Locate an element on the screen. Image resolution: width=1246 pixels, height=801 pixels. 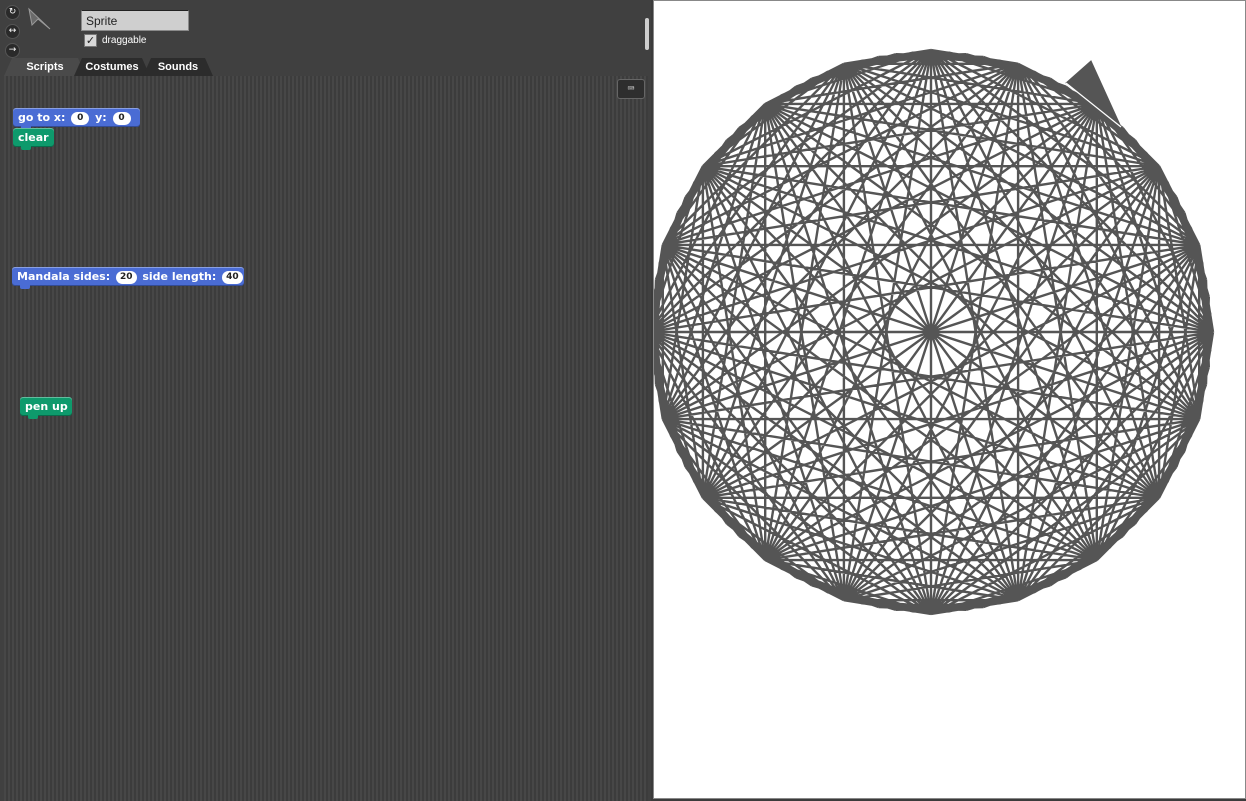
clear-block-label: clear is located at coordinates (33, 137).